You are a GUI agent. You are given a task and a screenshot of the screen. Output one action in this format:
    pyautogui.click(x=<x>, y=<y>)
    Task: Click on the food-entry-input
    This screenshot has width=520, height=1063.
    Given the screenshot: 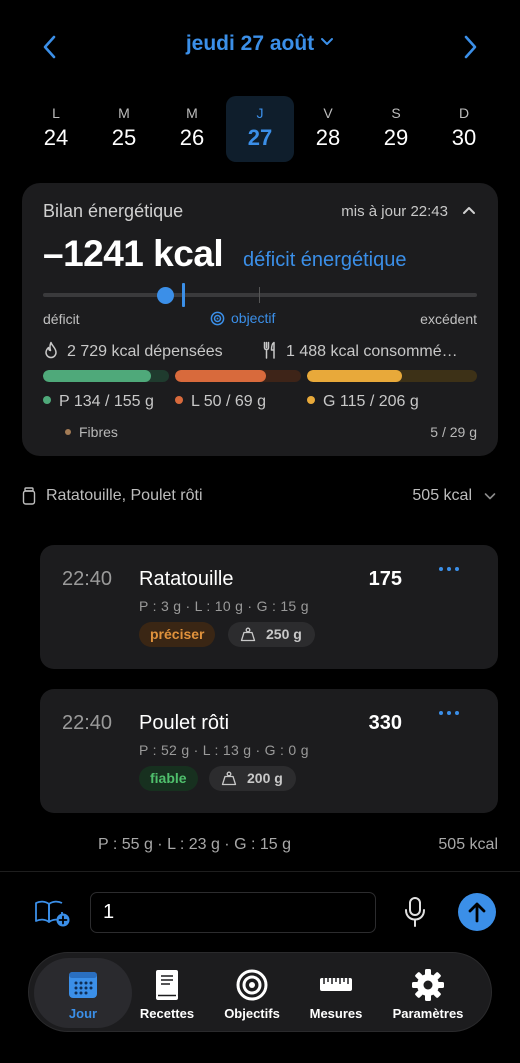 What is the action you would take?
    pyautogui.click(x=233, y=912)
    